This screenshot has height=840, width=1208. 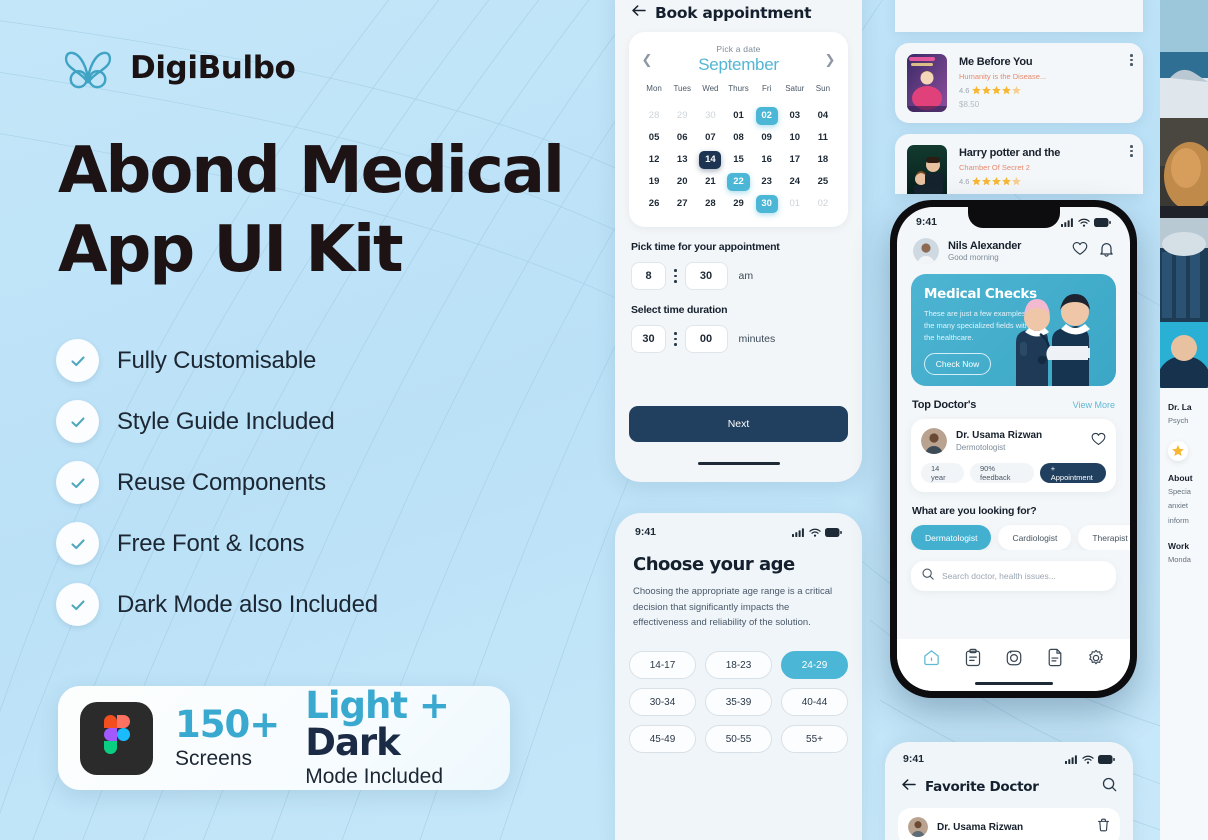 What do you see at coordinates (767, 138) in the screenshot?
I see `calendar-day: 09` at bounding box center [767, 138].